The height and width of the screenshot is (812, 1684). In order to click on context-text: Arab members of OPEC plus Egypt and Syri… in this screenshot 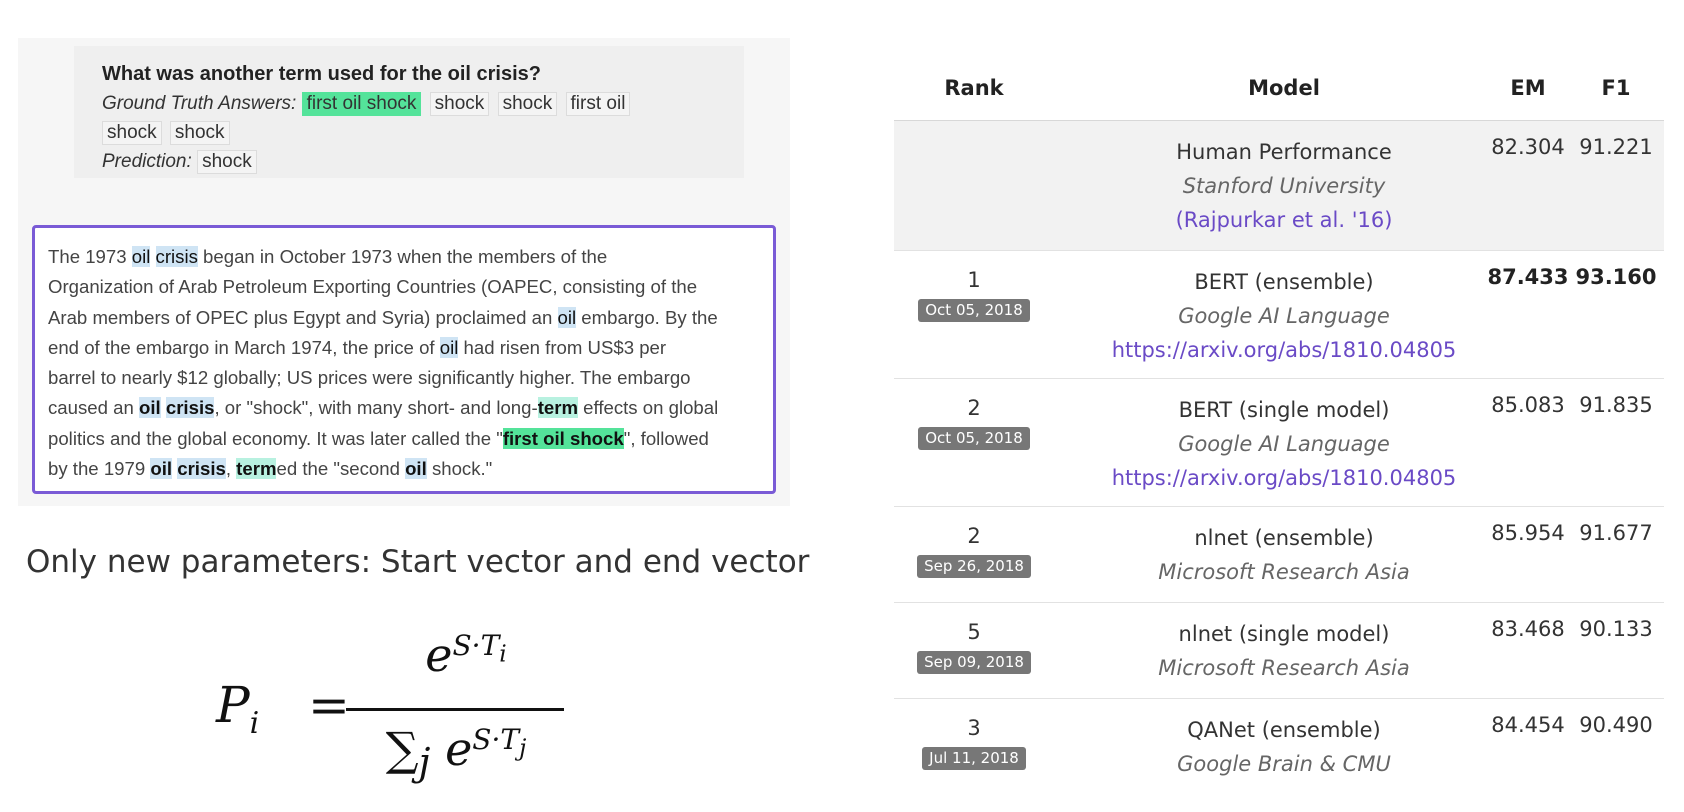, I will do `click(303, 317)`.